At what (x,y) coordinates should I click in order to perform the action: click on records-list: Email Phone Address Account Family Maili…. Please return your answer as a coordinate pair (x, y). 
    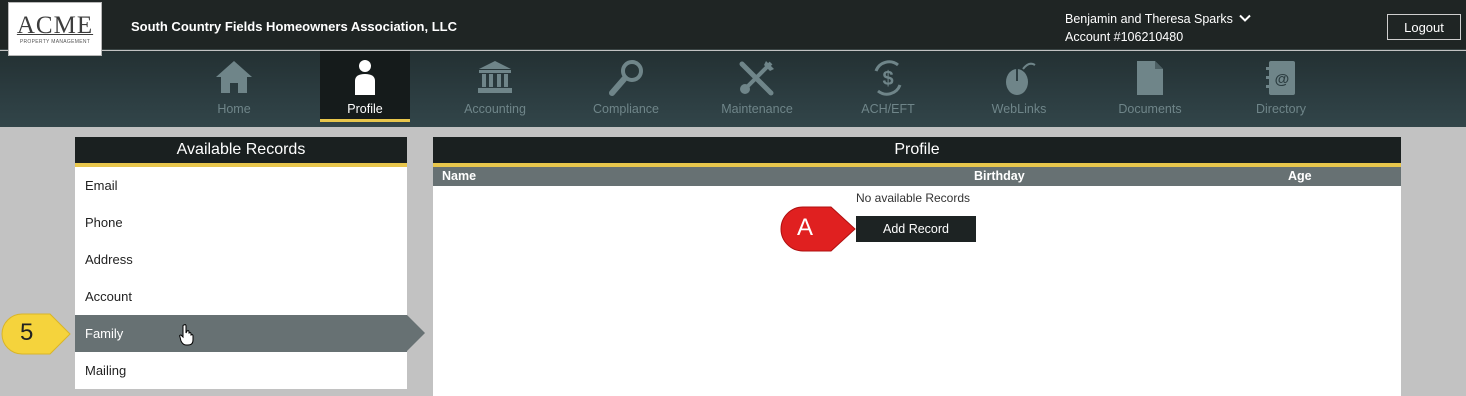
    Looking at the image, I should click on (250, 278).